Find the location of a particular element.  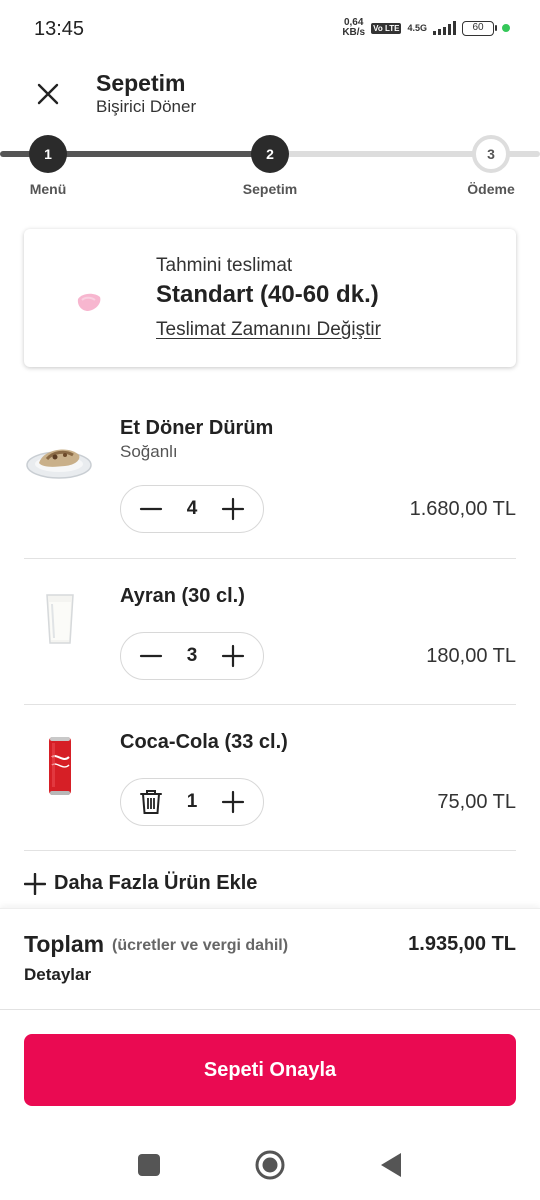

add-more-items-label: Daha Fazla Ürün Ekle is located at coordinates (156, 883).